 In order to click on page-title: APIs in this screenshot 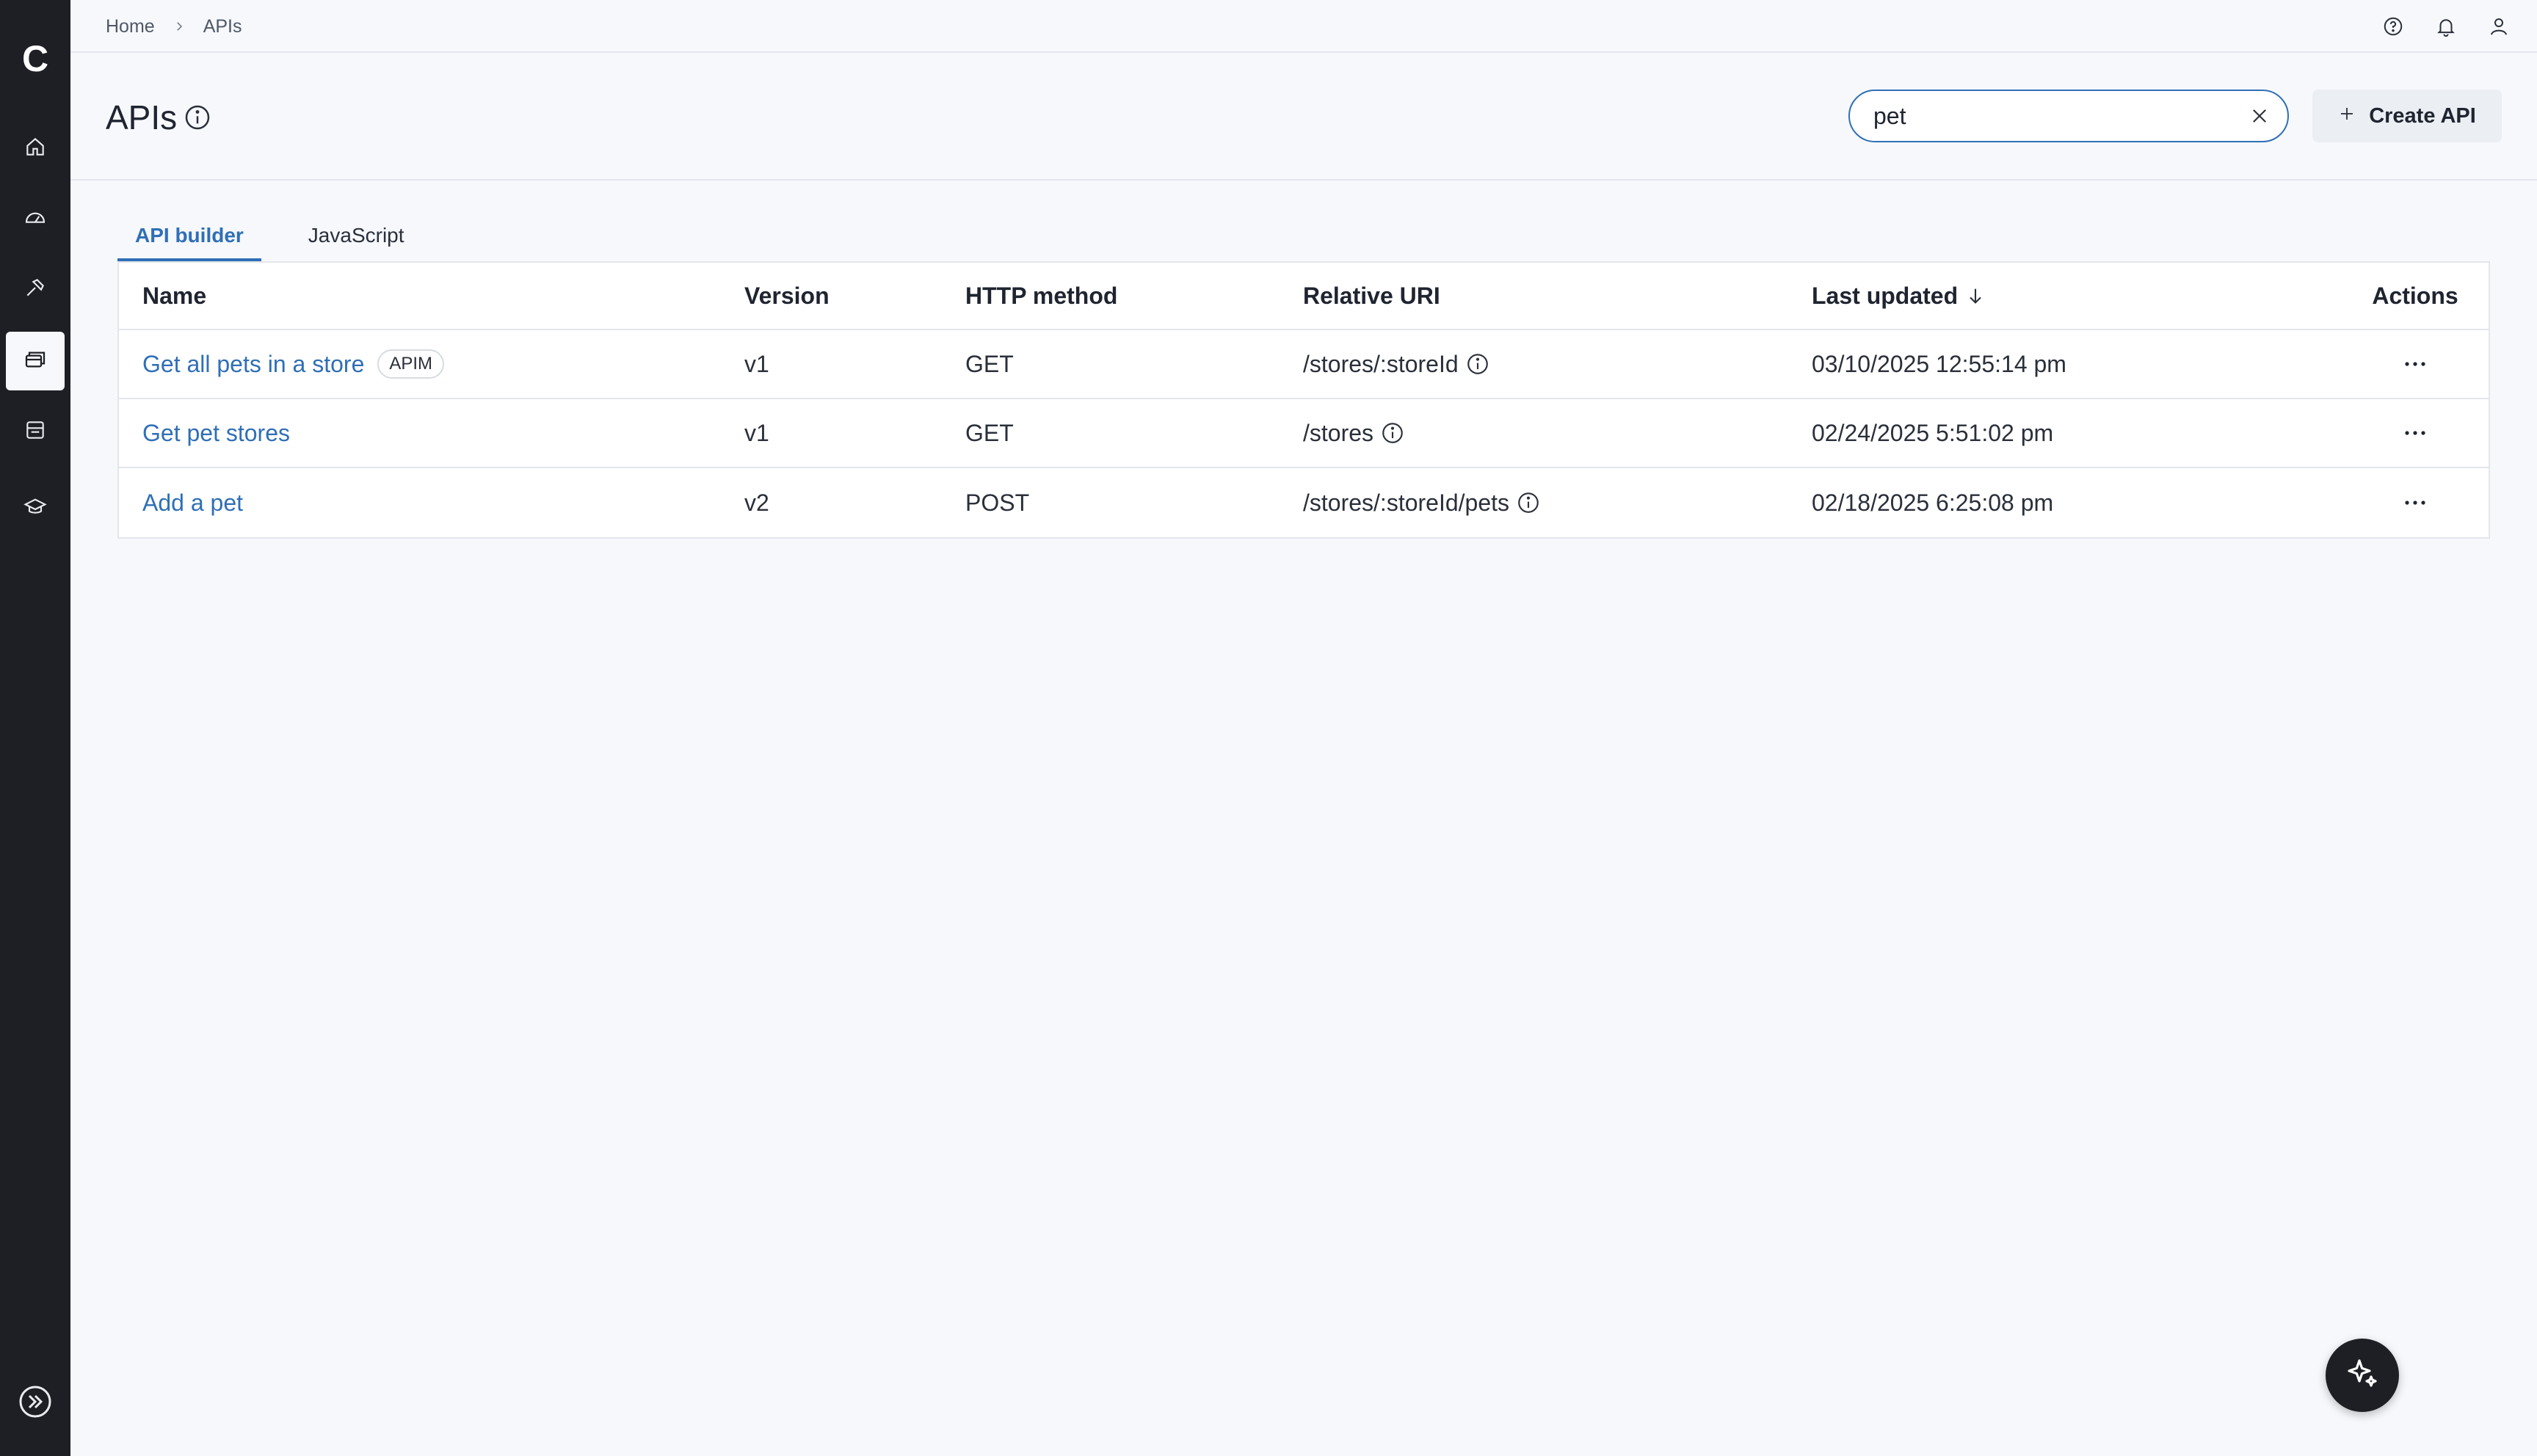, I will do `click(142, 117)`.